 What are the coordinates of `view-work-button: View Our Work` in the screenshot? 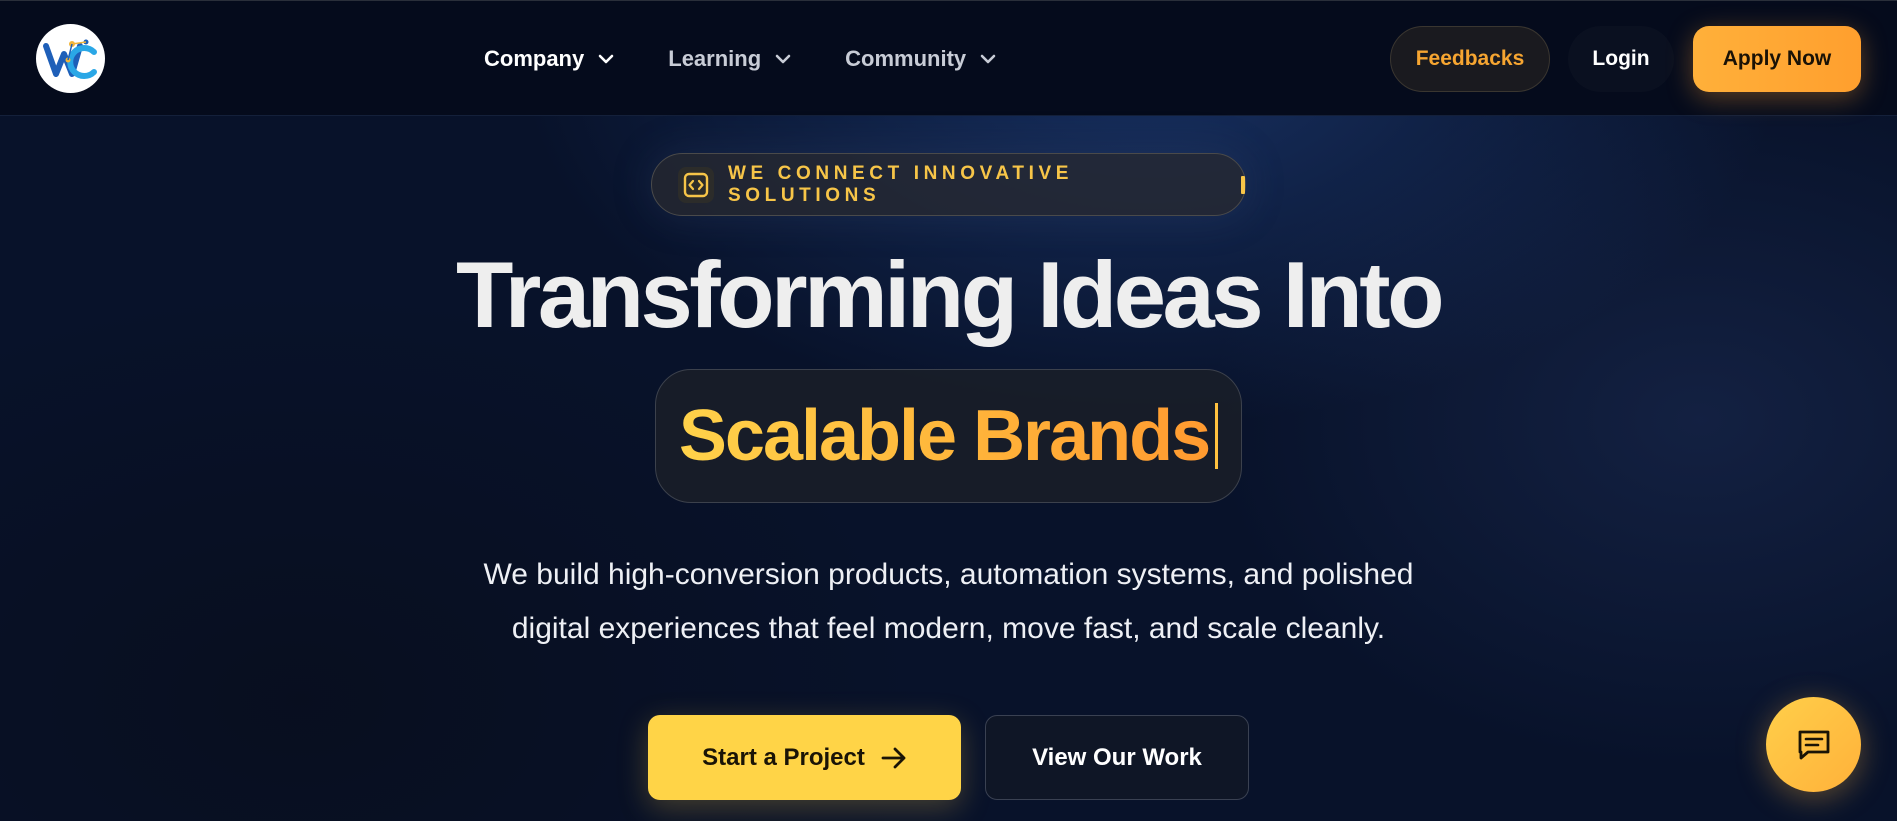 It's located at (1117, 757).